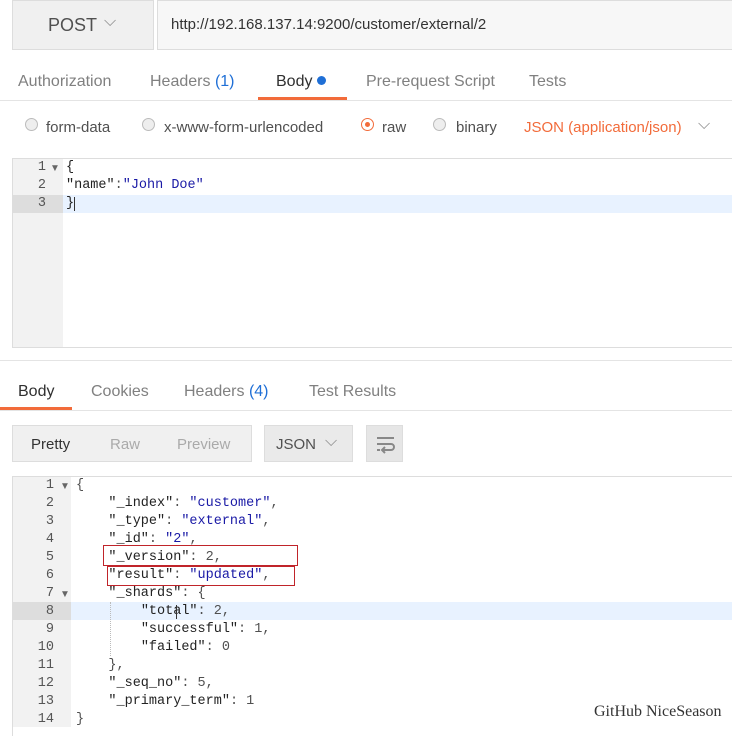  Describe the element at coordinates (157, 593) in the screenshot. I see `code-line: "_shards": {` at that location.